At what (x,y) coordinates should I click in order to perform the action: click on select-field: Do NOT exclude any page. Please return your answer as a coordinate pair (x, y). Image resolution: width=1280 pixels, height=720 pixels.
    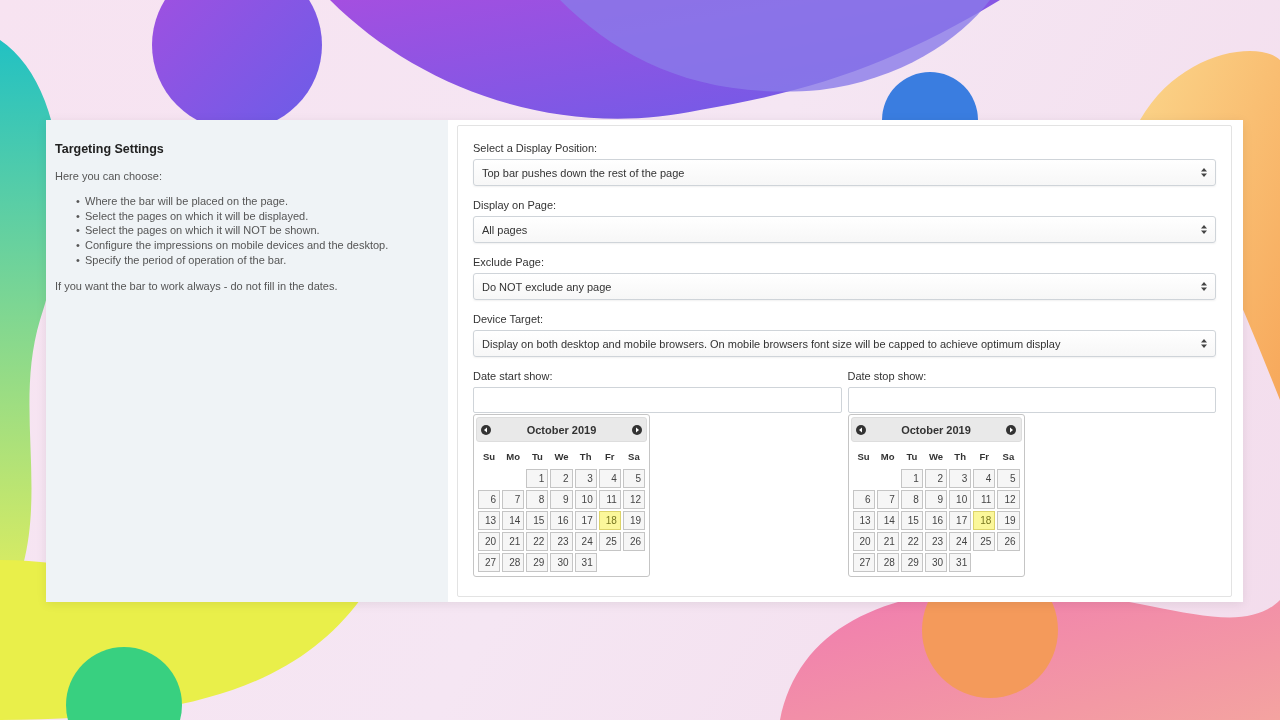
    Looking at the image, I should click on (844, 286).